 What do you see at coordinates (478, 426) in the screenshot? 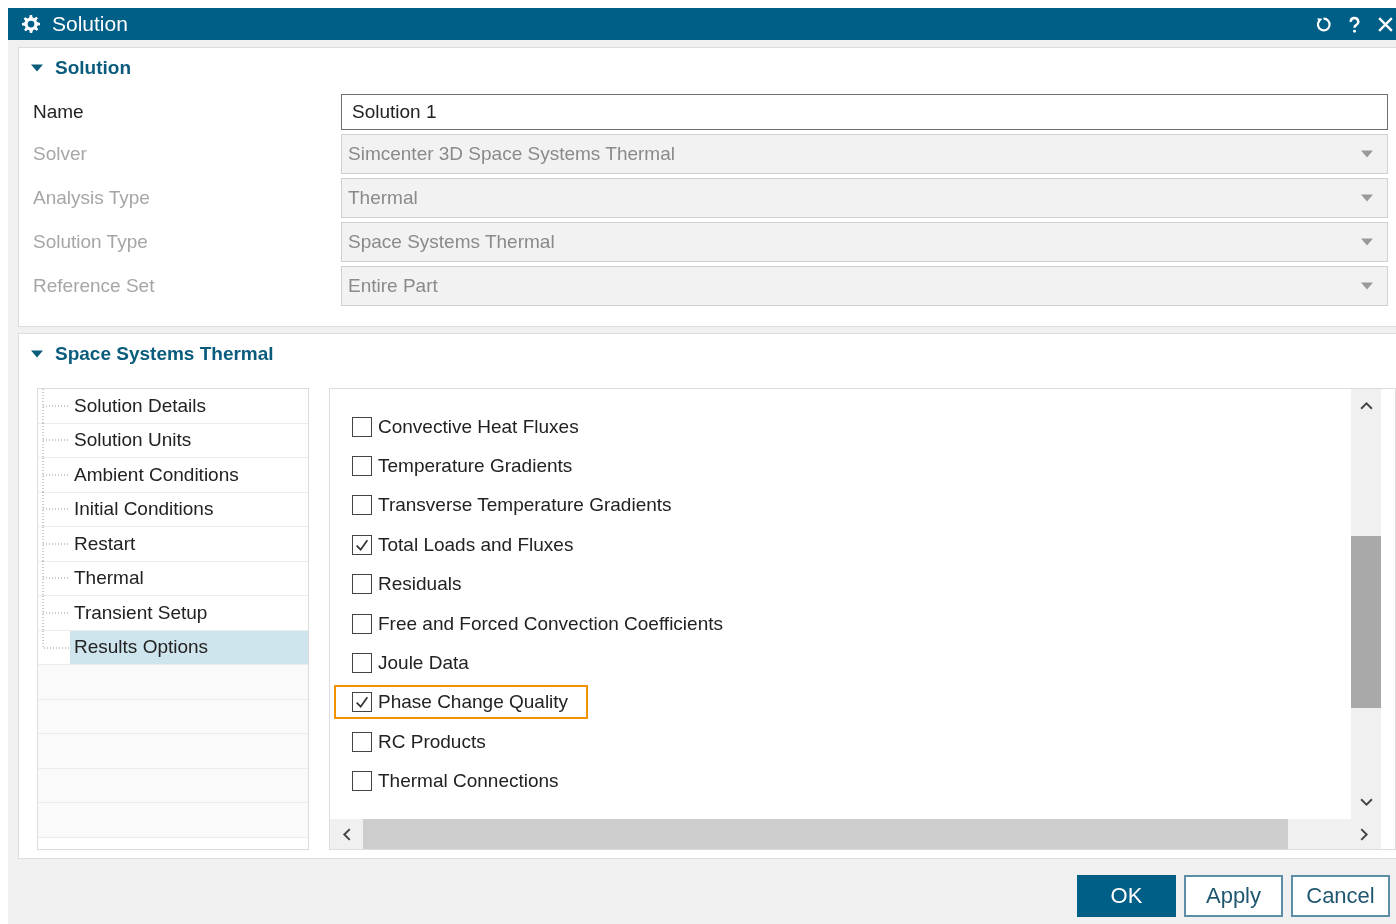
I see `option-label: Convective Heat Fluxes` at bounding box center [478, 426].